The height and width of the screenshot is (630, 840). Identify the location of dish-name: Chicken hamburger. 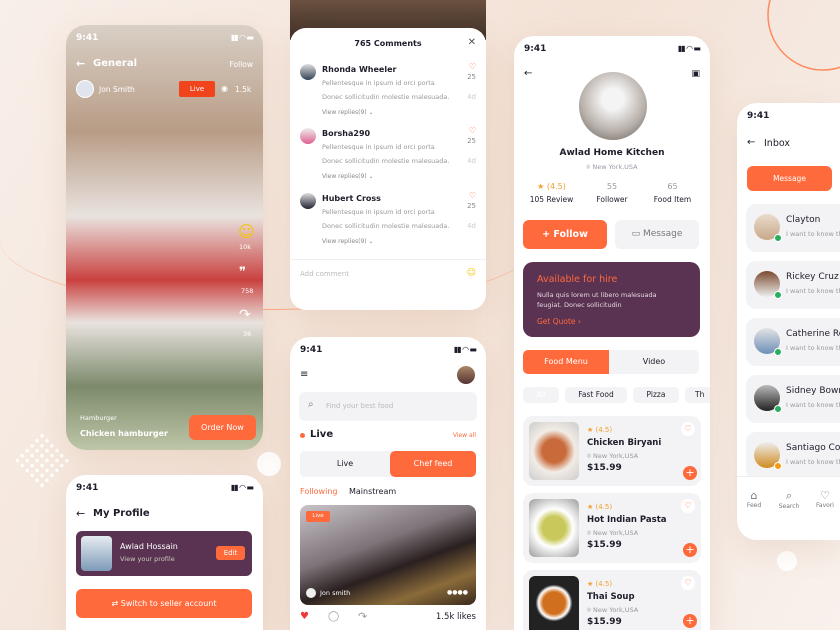
(124, 433).